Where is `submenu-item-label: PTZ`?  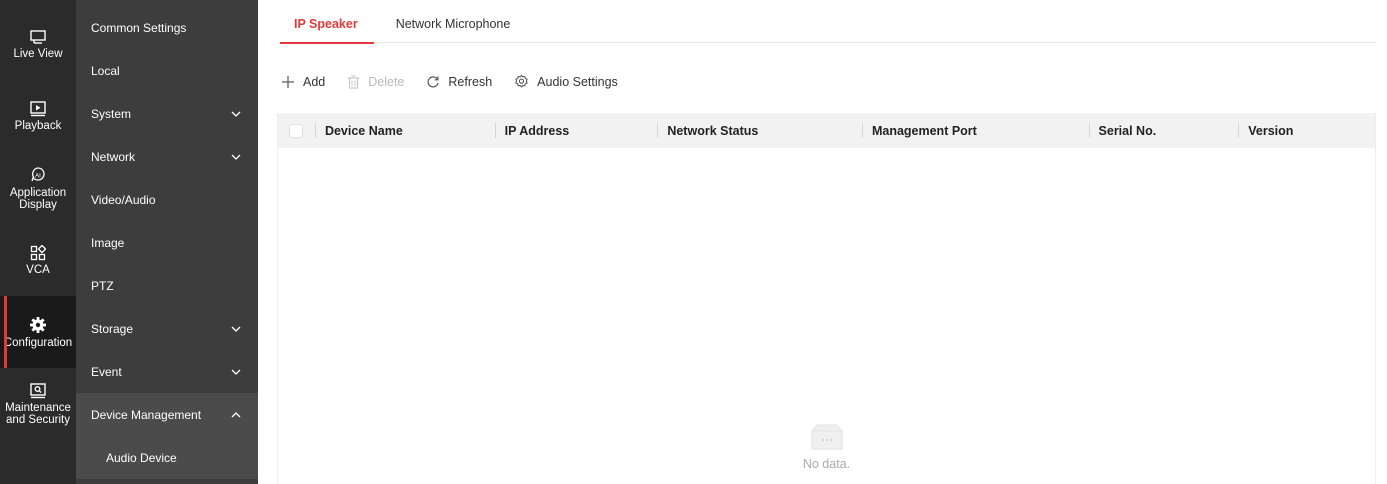 submenu-item-label: PTZ is located at coordinates (102, 285).